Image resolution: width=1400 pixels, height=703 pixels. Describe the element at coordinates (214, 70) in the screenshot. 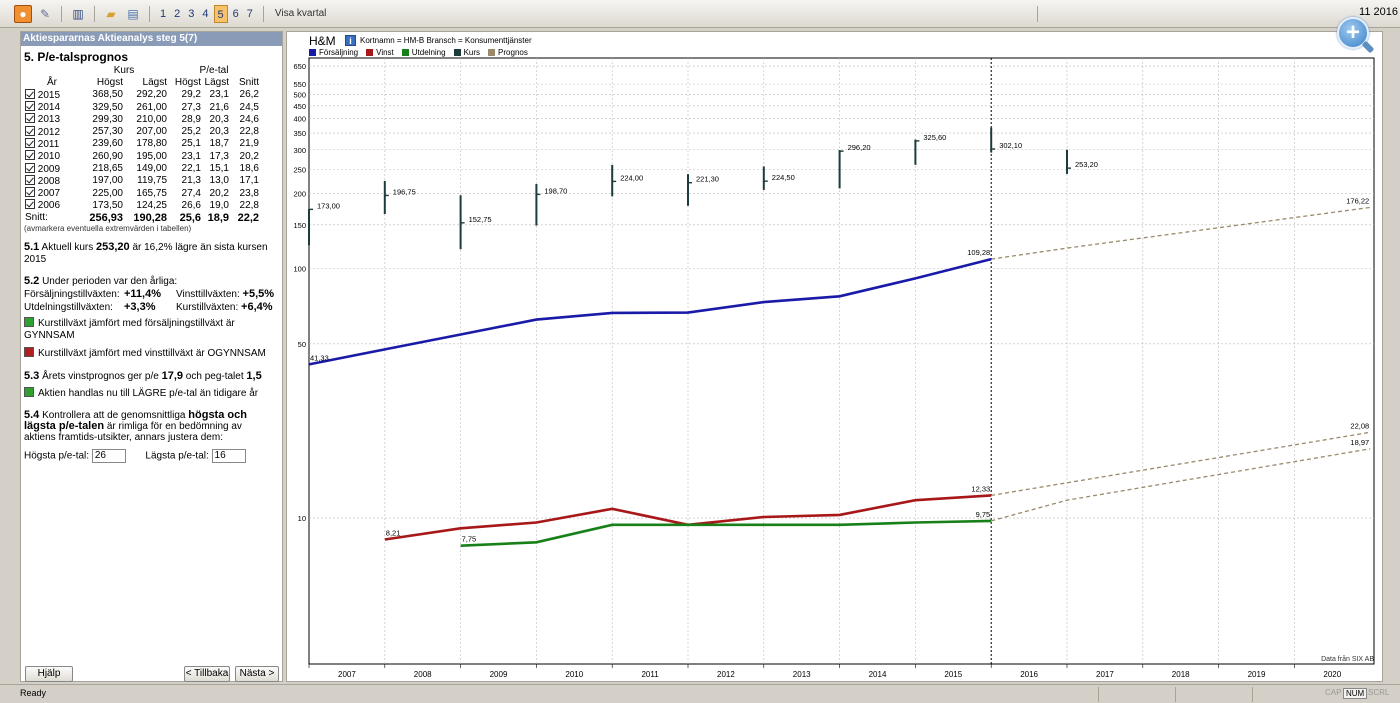

I see `group-pe: P/e-tal` at that location.